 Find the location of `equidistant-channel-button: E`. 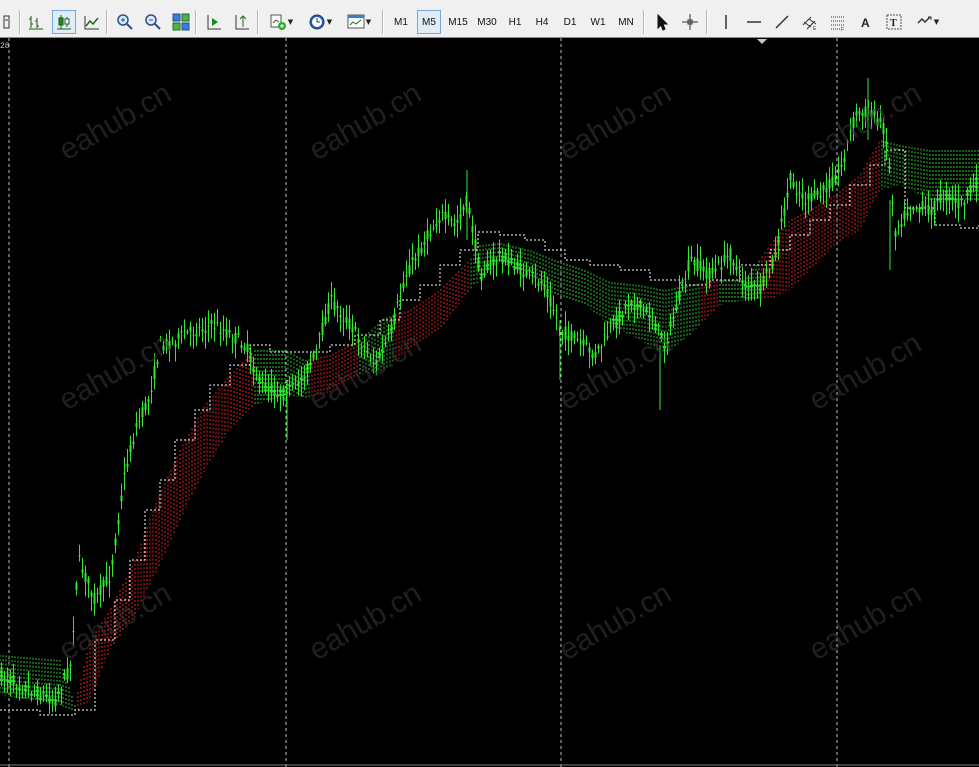

equidistant-channel-button: E is located at coordinates (810, 22).